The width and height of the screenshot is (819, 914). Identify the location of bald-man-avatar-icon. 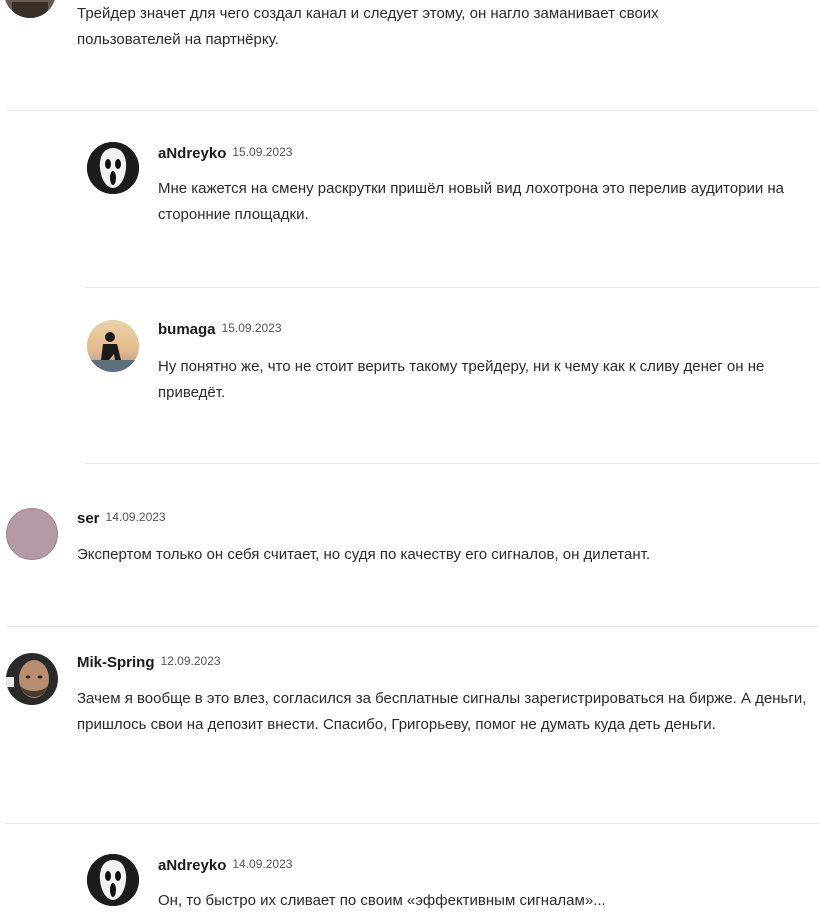
(32, 679).